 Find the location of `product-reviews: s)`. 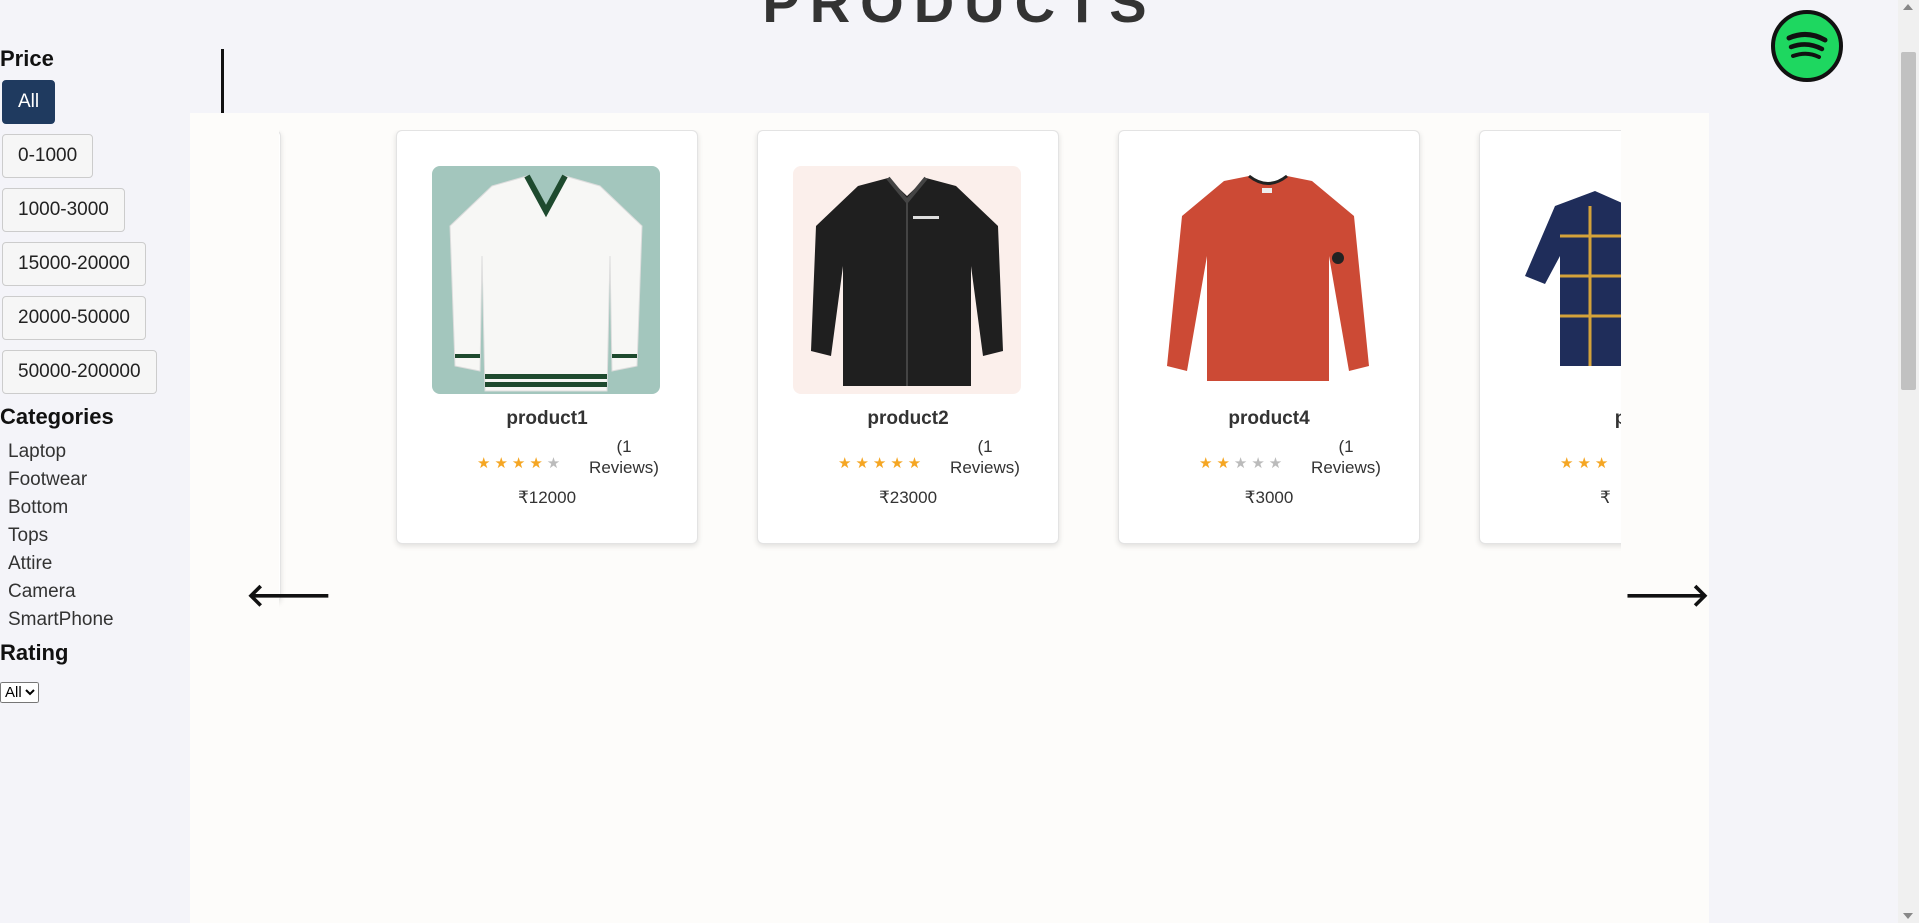

product-reviews: s) is located at coordinates (279, 525).